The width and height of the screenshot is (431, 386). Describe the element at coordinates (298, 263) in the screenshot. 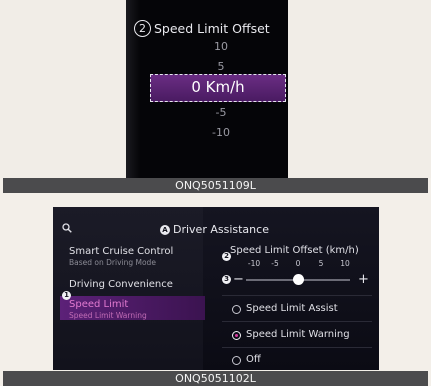

I see `offset-tick-label: 0` at that location.